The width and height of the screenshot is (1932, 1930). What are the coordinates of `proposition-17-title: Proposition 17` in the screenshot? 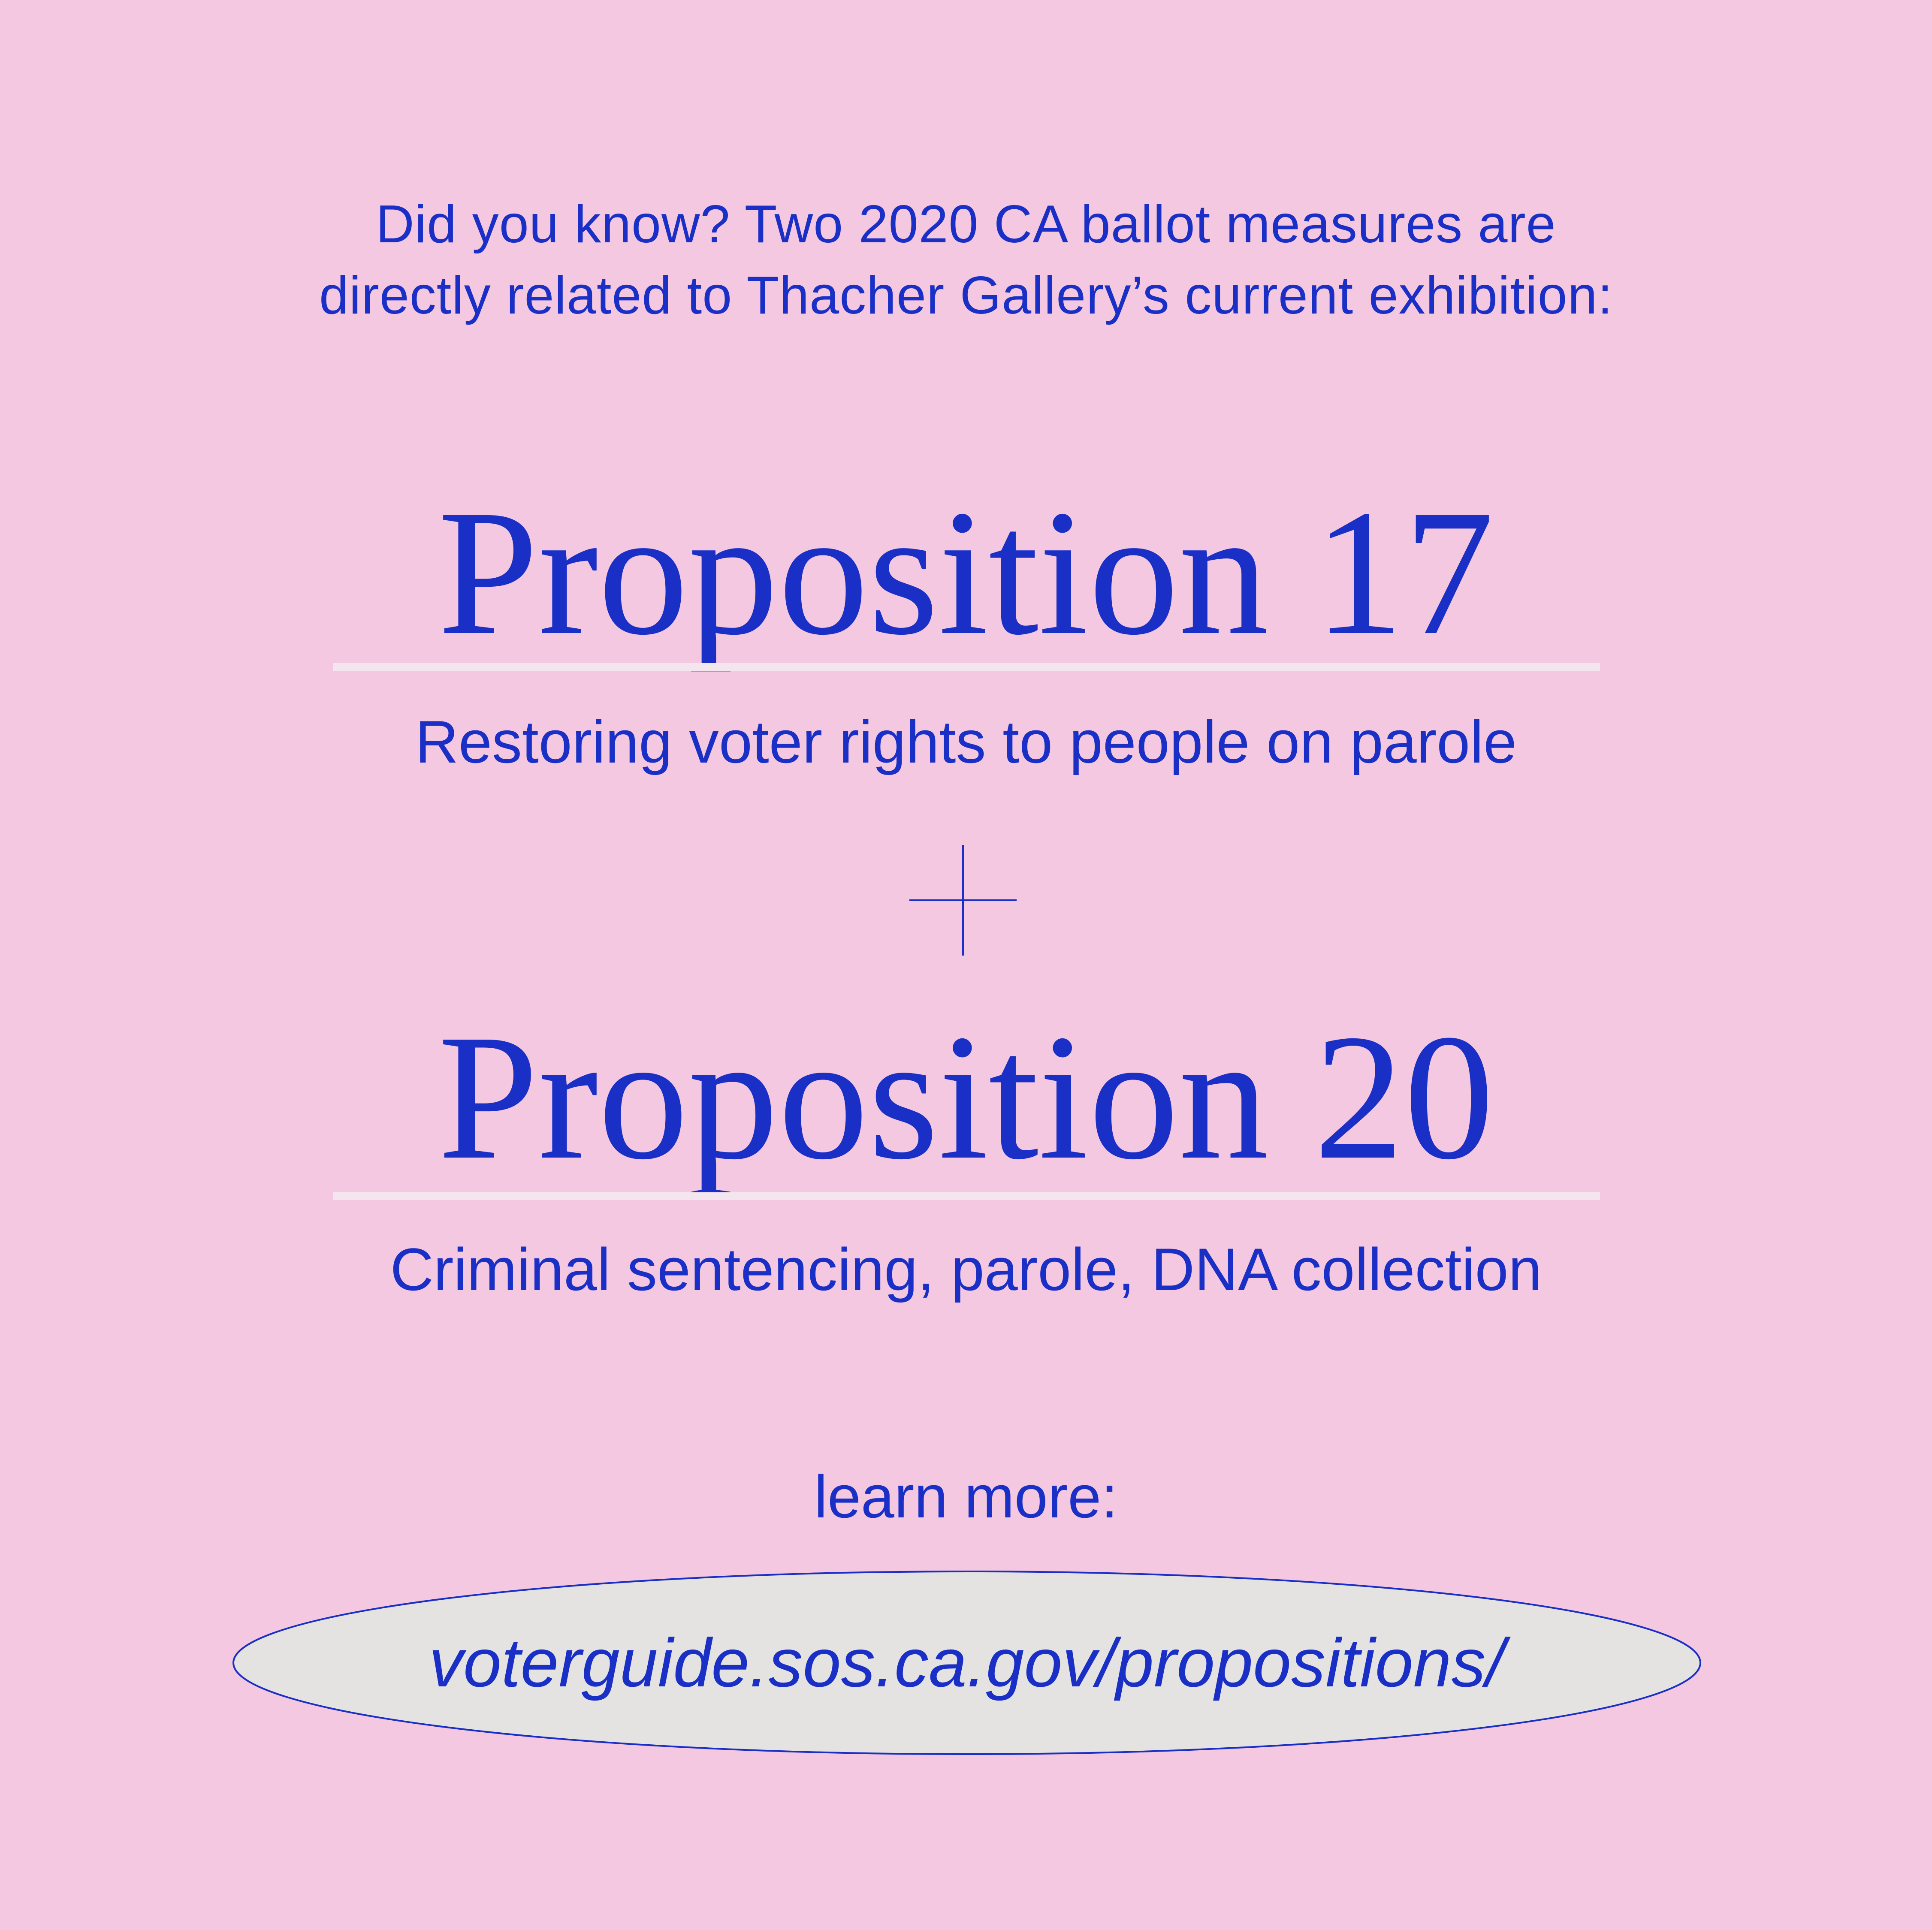 It's located at (966, 572).